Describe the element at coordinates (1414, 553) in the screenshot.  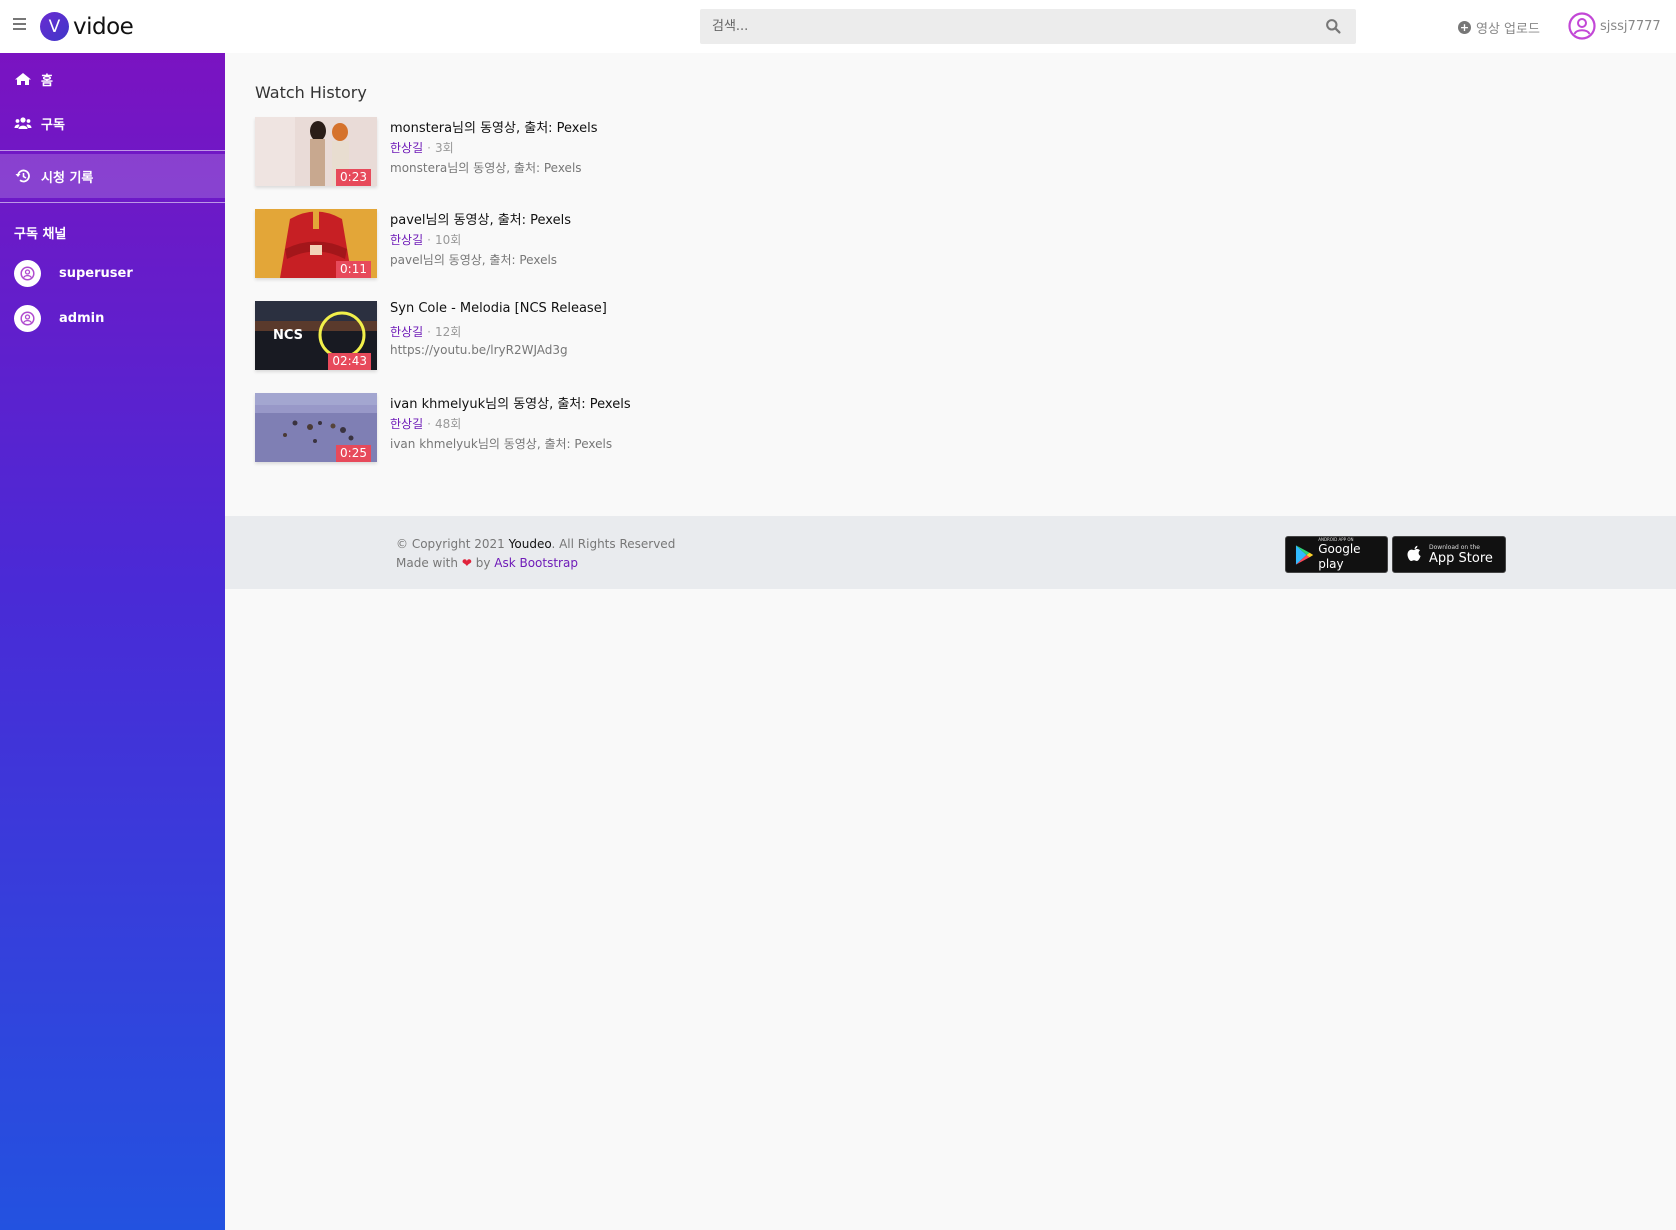
I see `apple-icon` at that location.